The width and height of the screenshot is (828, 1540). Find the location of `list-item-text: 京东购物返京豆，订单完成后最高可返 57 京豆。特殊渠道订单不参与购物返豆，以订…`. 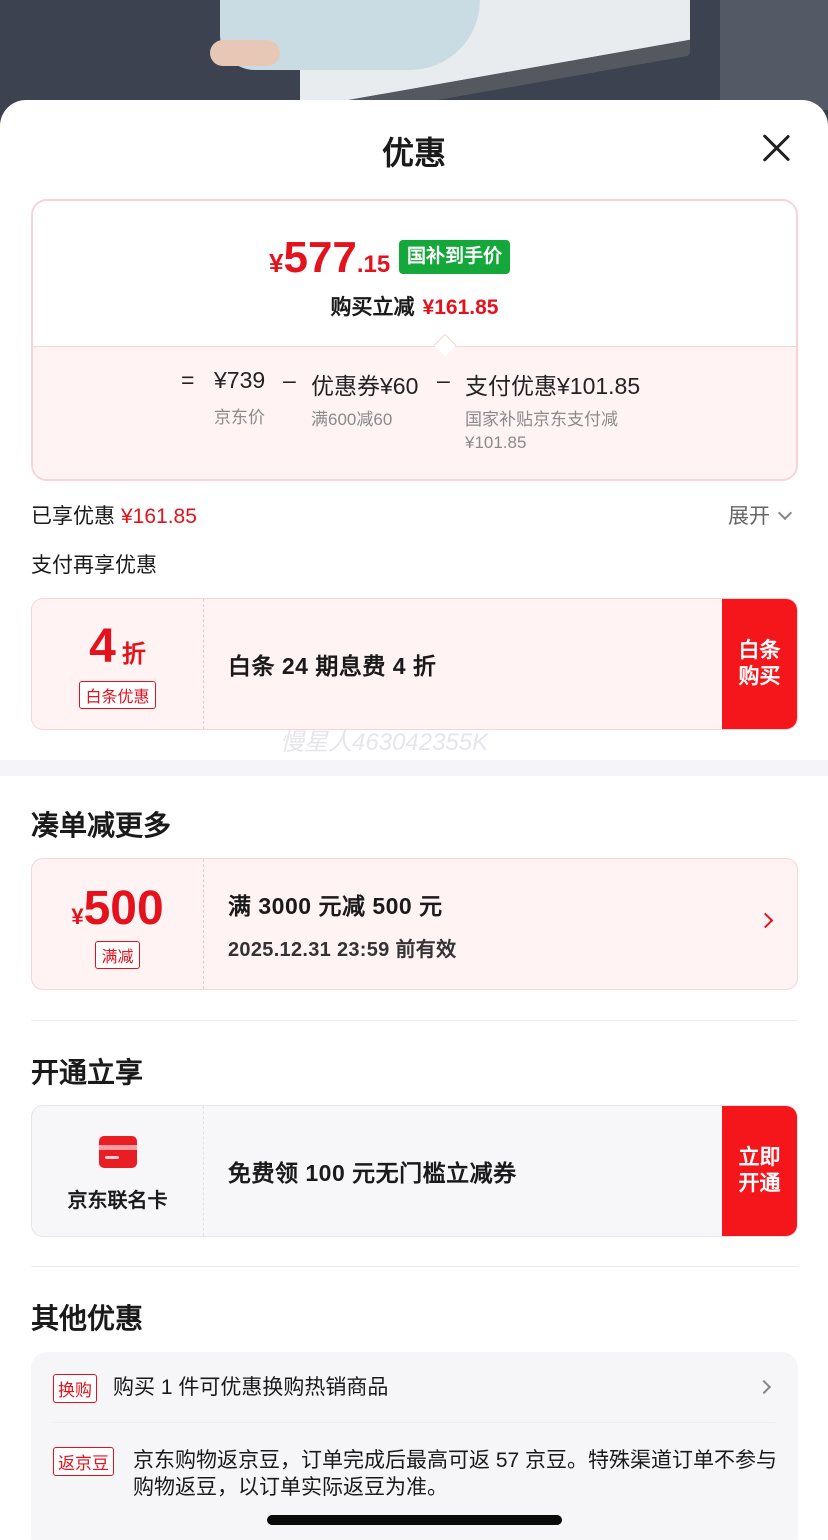

list-item-text: 京东购物返京豆，订单完成后最高可返 57 京豆。特殊渠道订单不参与购物返豆，以订… is located at coordinates (455, 1474).